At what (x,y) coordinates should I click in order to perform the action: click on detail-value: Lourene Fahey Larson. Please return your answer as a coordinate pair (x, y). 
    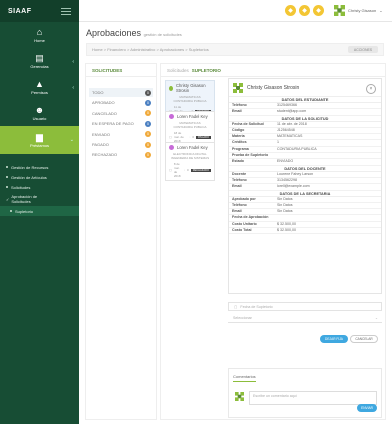
    Looking at the image, I should click on (295, 173).